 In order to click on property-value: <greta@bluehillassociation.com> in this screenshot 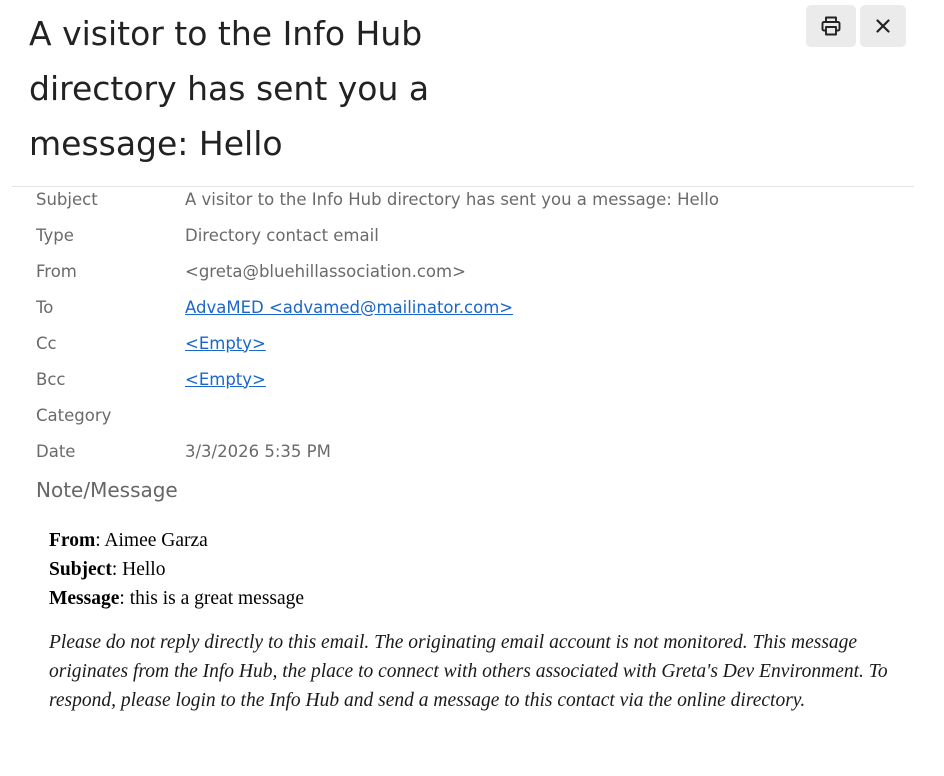, I will do `click(325, 271)`.